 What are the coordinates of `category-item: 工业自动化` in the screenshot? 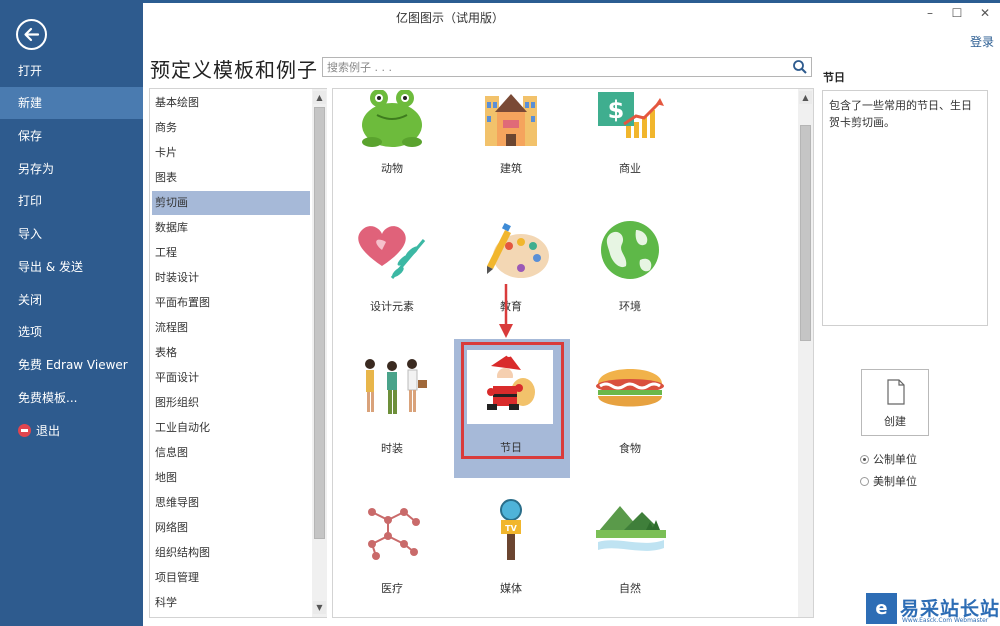 It's located at (231, 428).